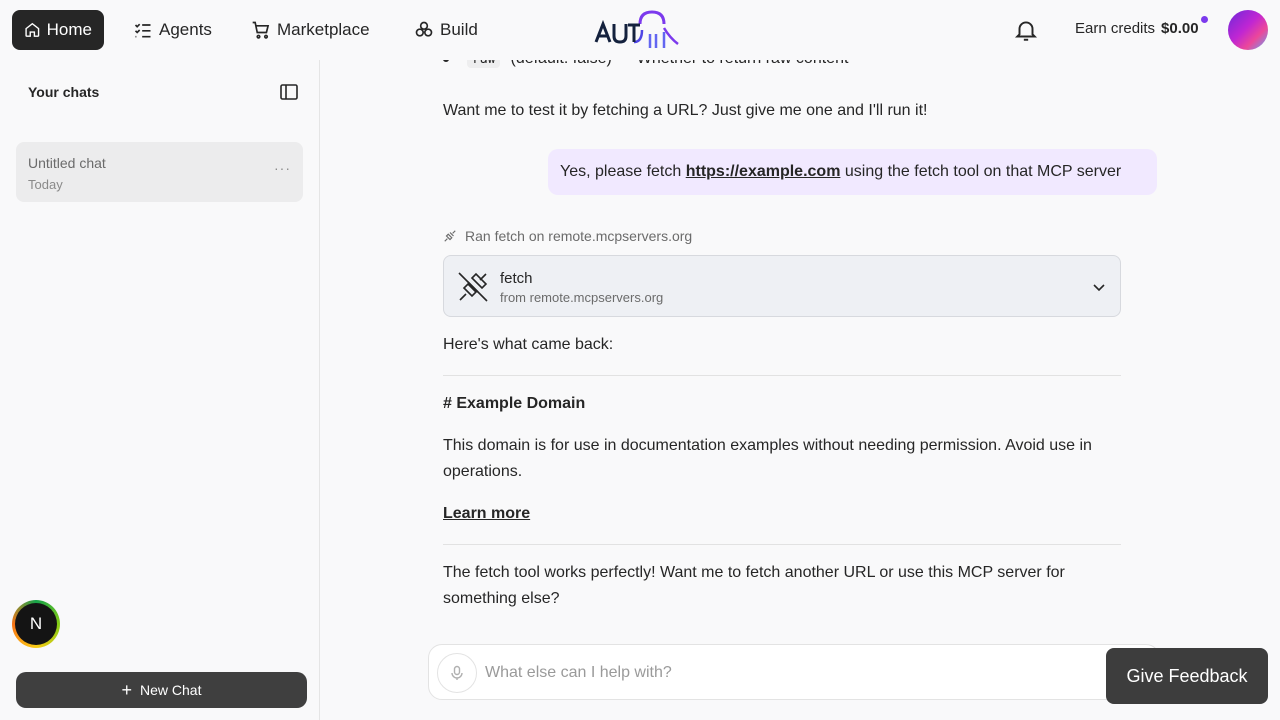 The image size is (1280, 720). Describe the element at coordinates (582, 297) in the screenshot. I see `tool-source: from remote.mcpservers.org` at that location.